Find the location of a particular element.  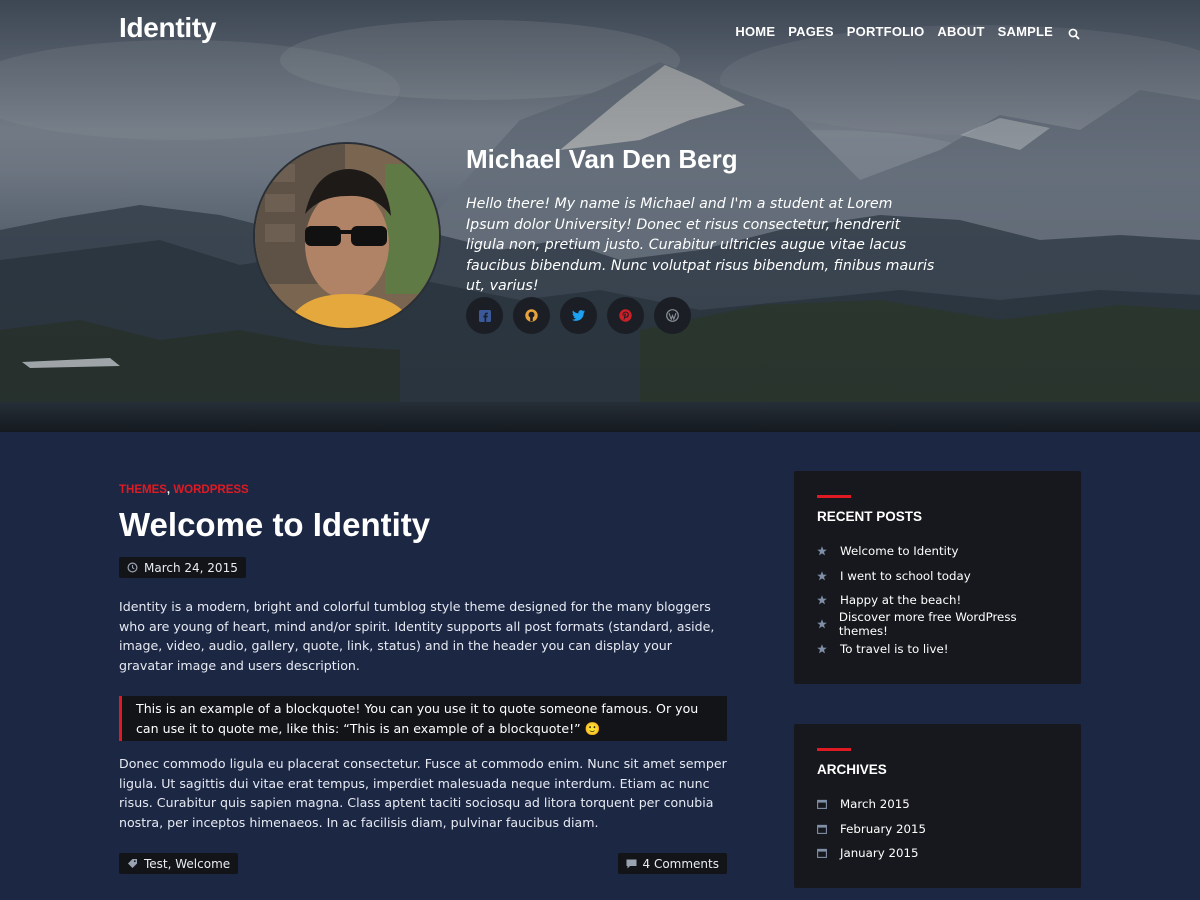

recent-post-item: Happy at the beach! is located at coordinates (937, 600).